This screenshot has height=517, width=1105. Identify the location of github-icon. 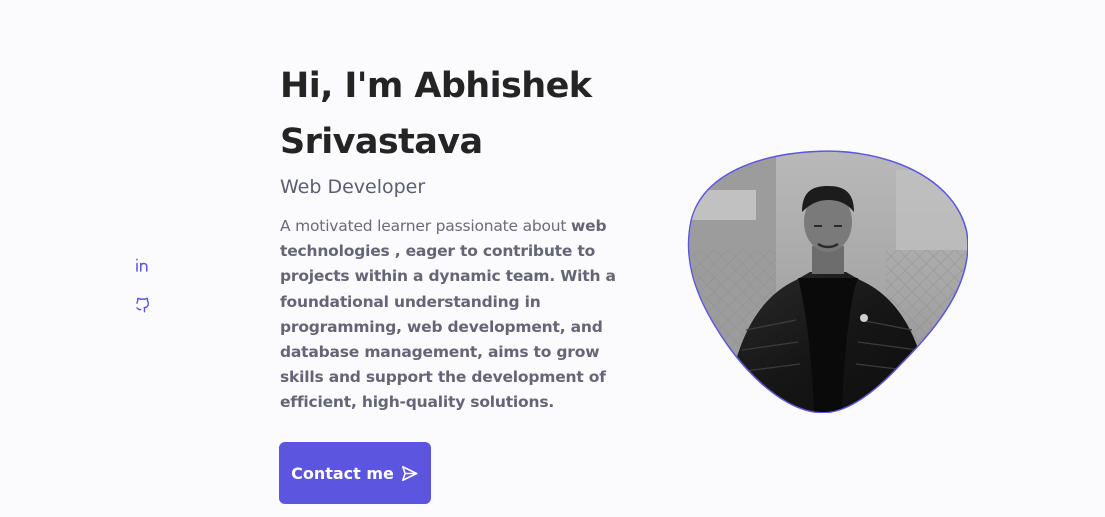
(143, 305).